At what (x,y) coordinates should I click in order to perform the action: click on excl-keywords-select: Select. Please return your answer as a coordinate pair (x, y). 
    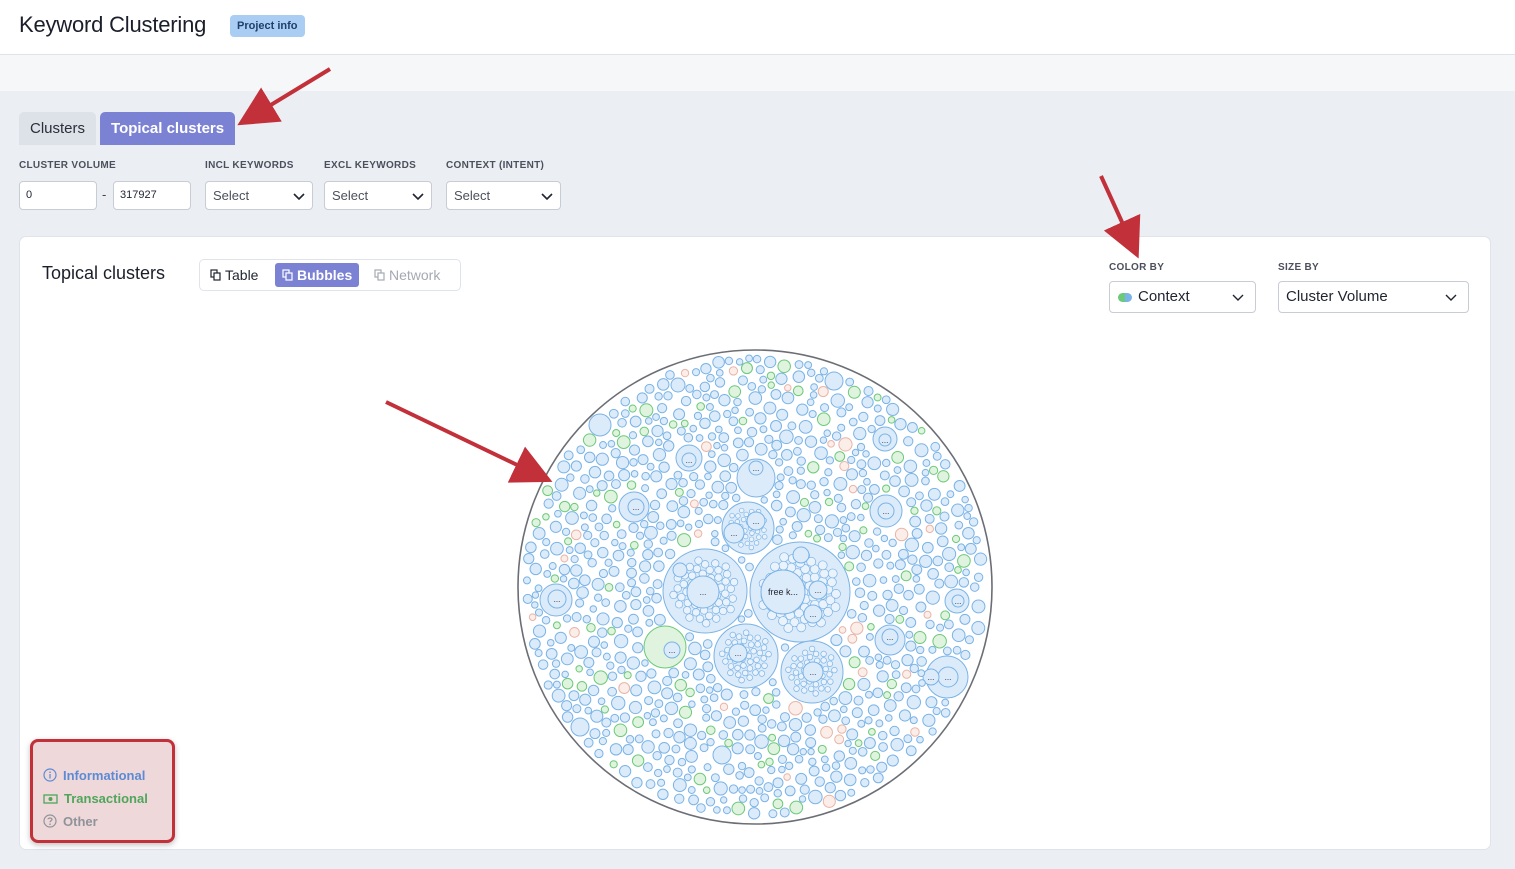
    Looking at the image, I should click on (378, 195).